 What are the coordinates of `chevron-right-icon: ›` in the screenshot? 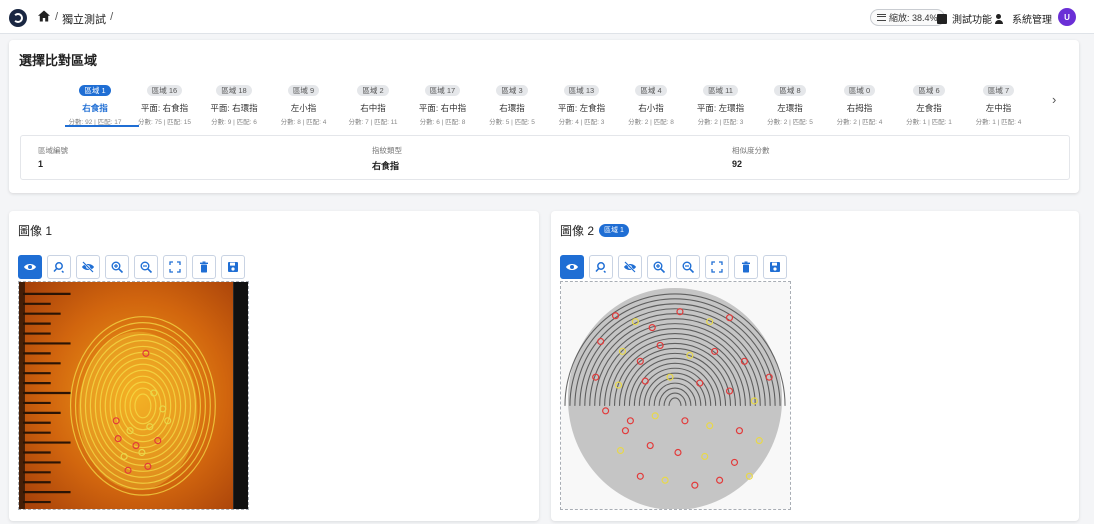 It's located at (1054, 99).